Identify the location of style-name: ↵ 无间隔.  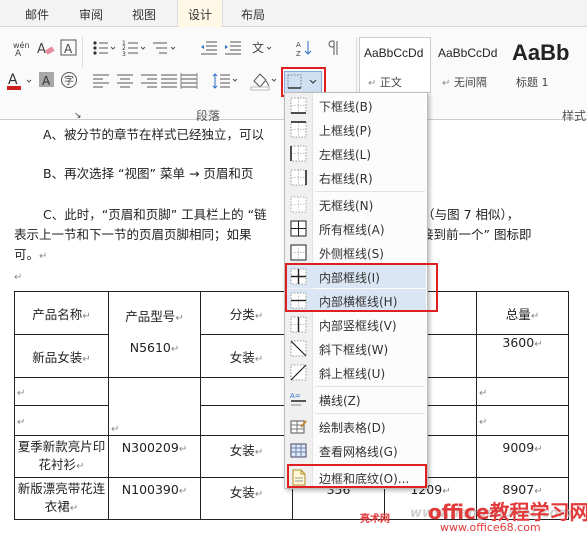
(464, 82).